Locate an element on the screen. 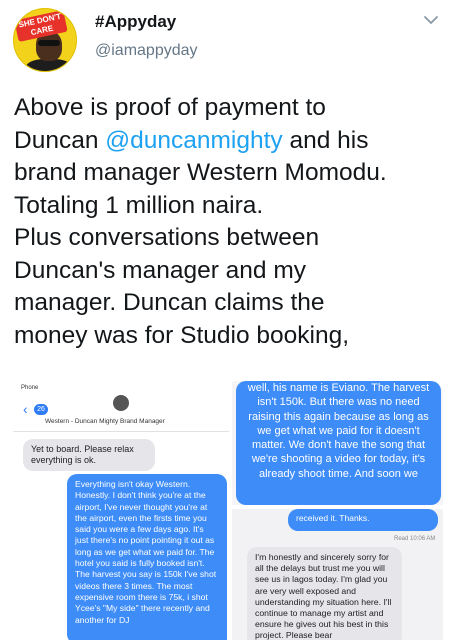 The width and height of the screenshot is (453, 640). tweet-header: SHE DON'T CARE #Appyday @iamappyday is located at coordinates (226, 40).